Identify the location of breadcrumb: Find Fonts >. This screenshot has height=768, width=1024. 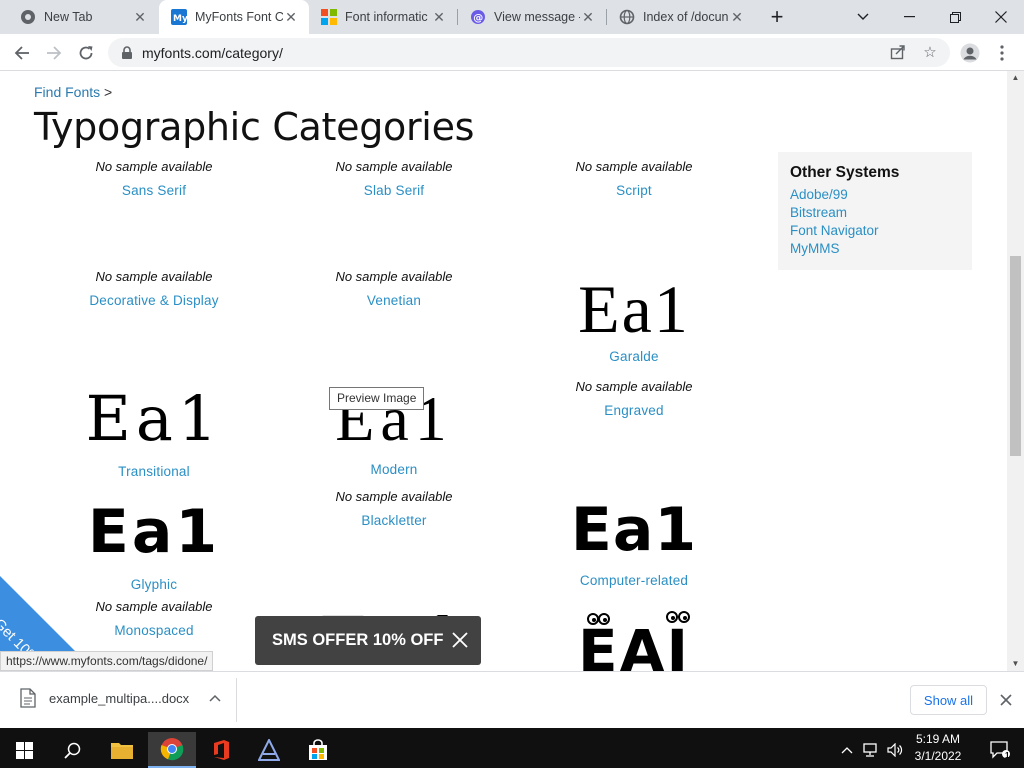
(73, 92).